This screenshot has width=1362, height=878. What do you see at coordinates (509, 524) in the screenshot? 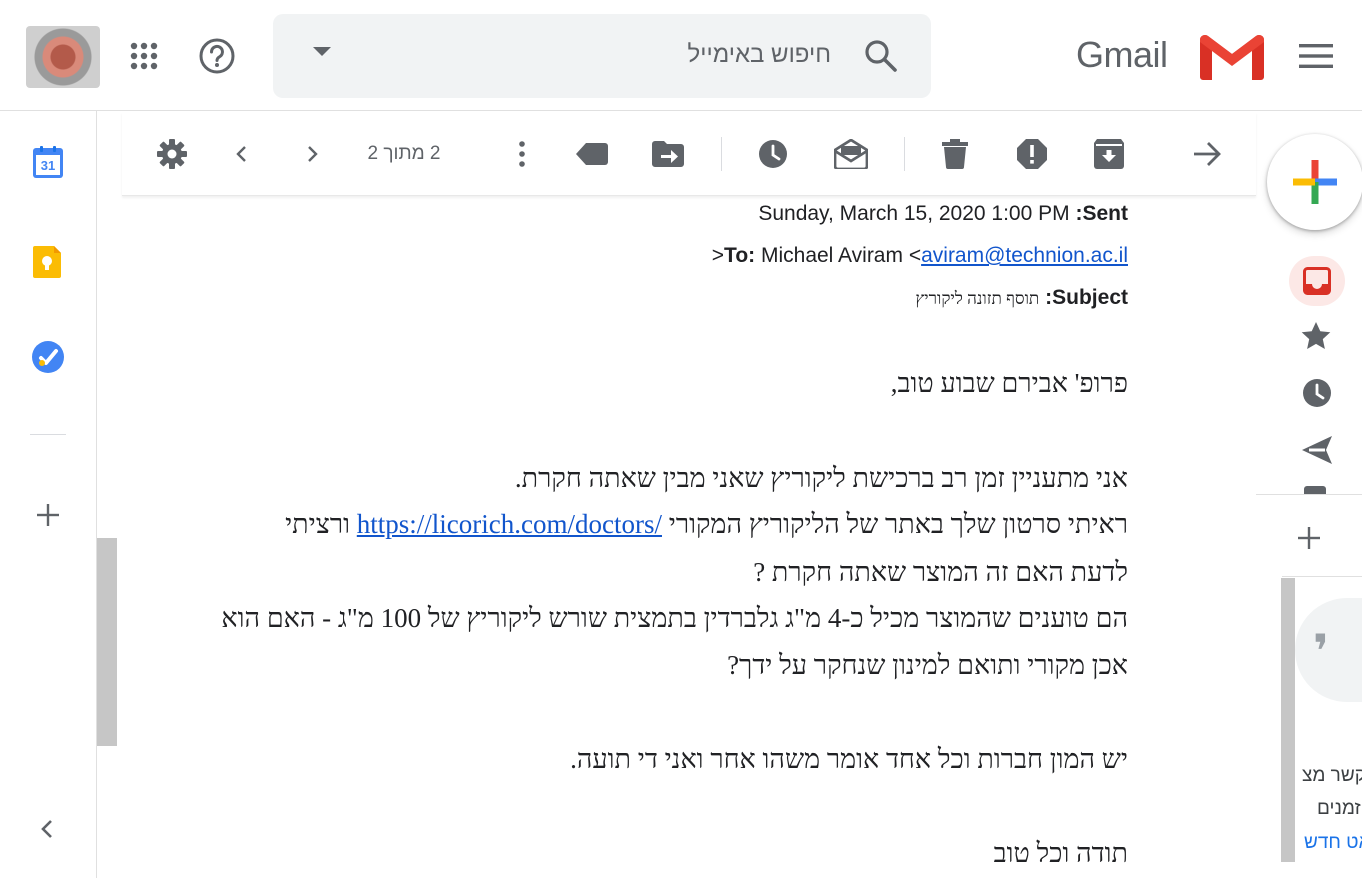
I see `licorich-doctors-link: https://licorich.com/doctors/` at bounding box center [509, 524].